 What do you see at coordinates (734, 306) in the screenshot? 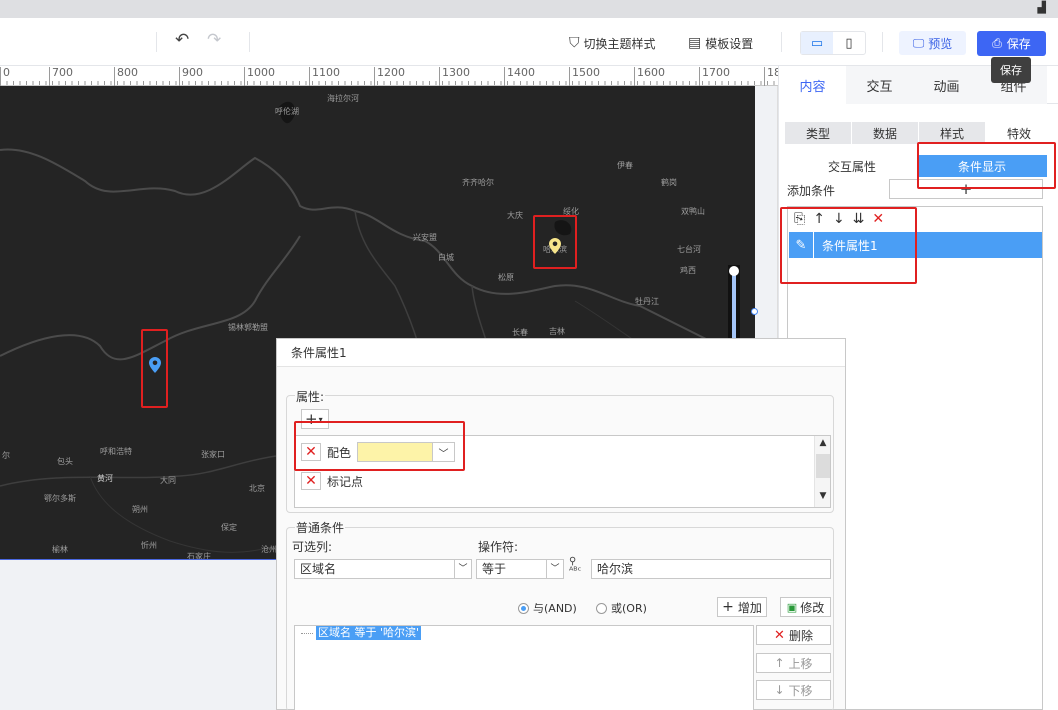
I see `zoom-slider-bar` at bounding box center [734, 306].